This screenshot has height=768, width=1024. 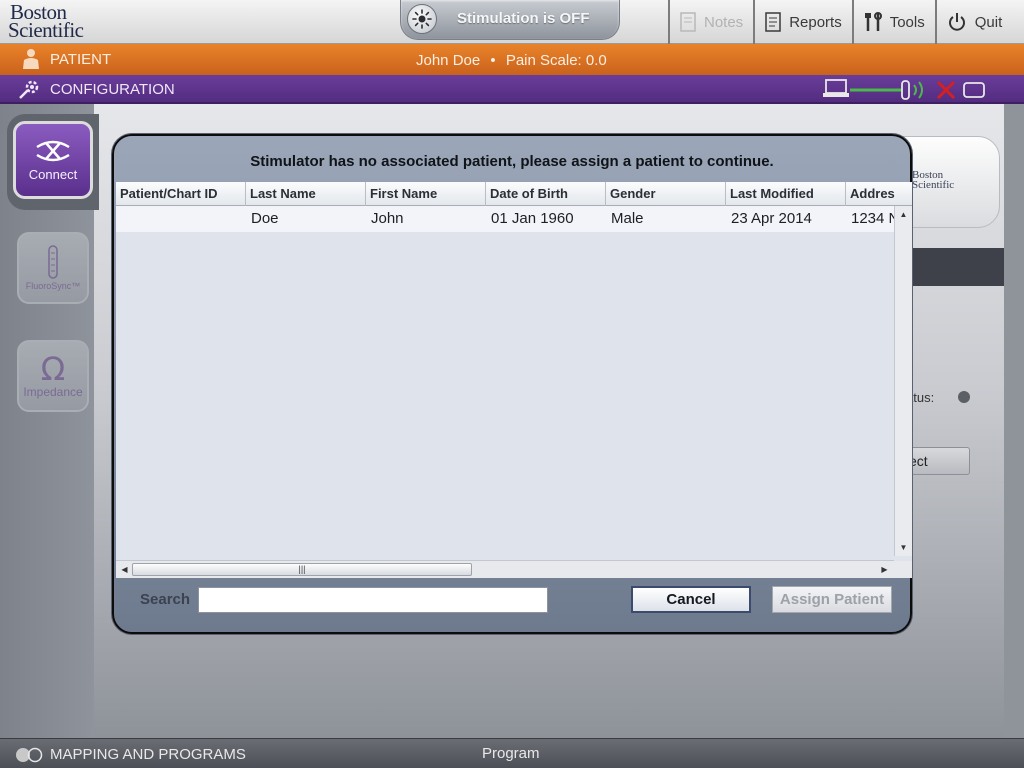 I want to click on cell-last-name: Doe, so click(x=265, y=218).